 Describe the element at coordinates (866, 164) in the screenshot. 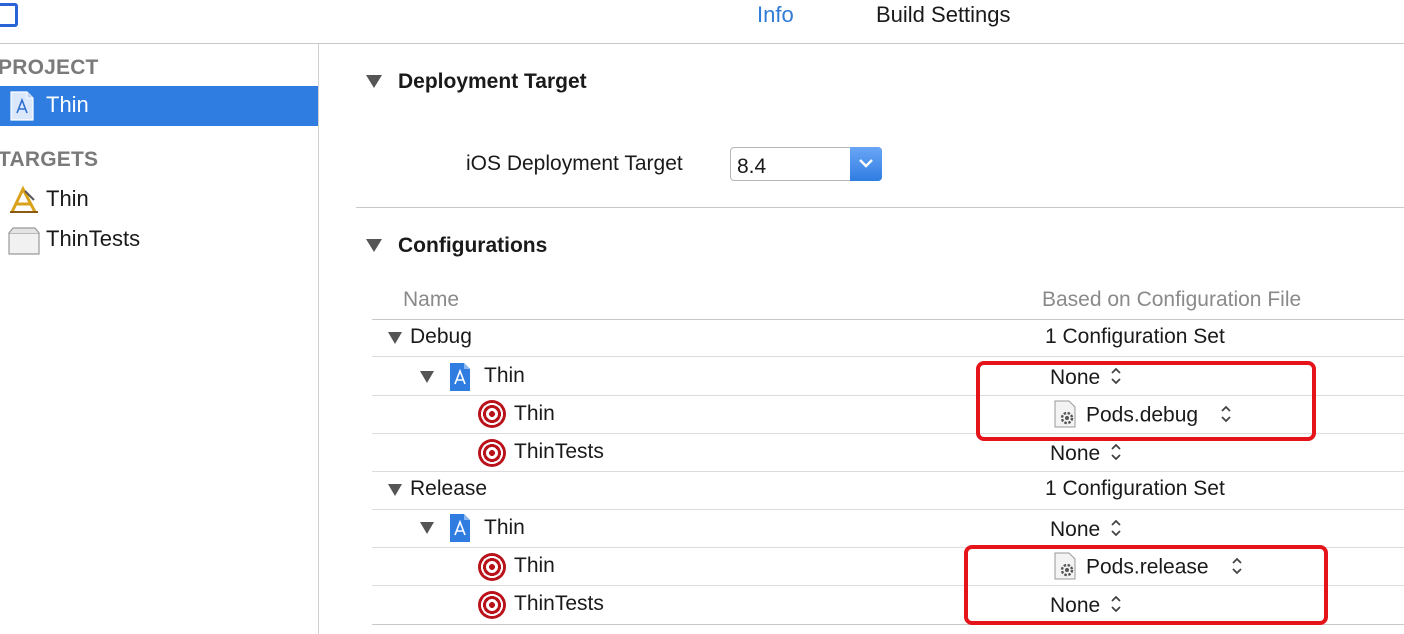

I see `chevron-down-icon` at that location.